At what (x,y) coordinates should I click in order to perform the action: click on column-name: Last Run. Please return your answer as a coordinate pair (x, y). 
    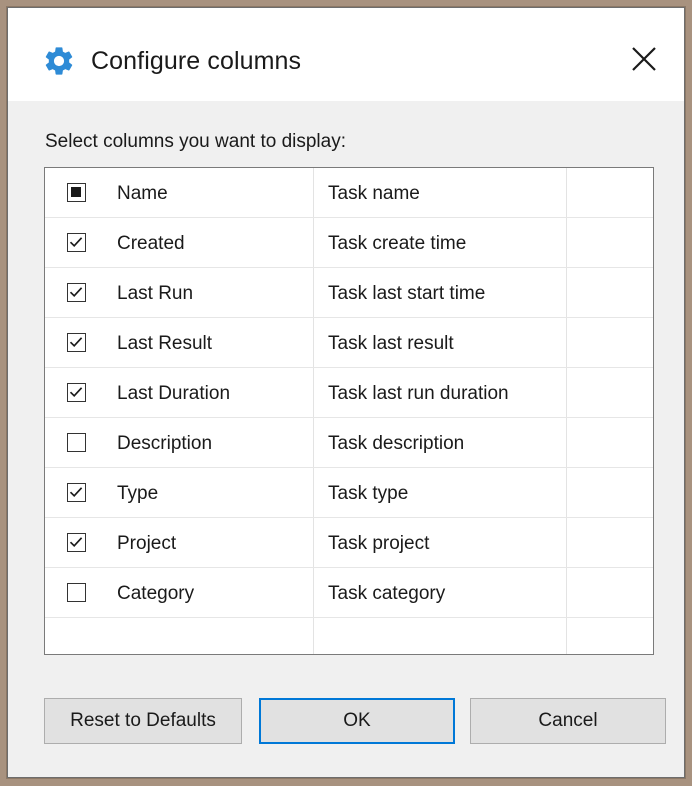
    Looking at the image, I should click on (155, 293).